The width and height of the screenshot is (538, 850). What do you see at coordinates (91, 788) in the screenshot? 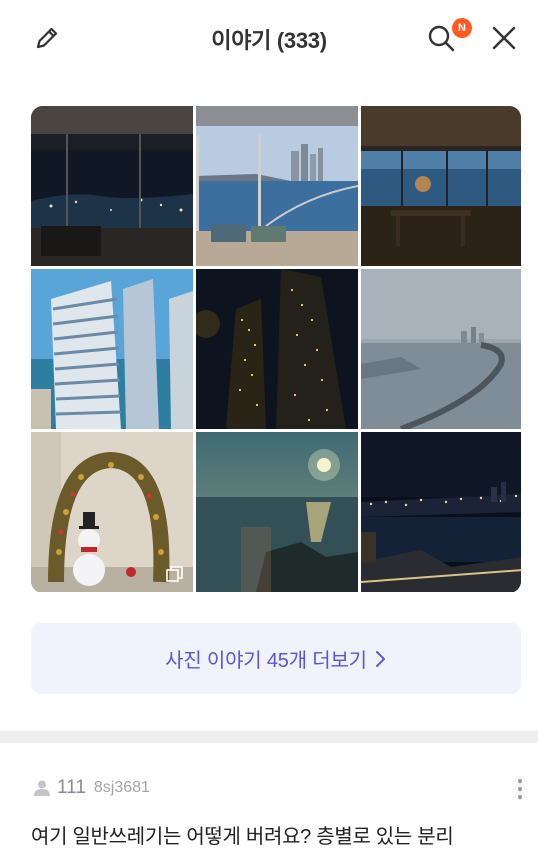
I see `post-meta: 111 8sj3681` at bounding box center [91, 788].